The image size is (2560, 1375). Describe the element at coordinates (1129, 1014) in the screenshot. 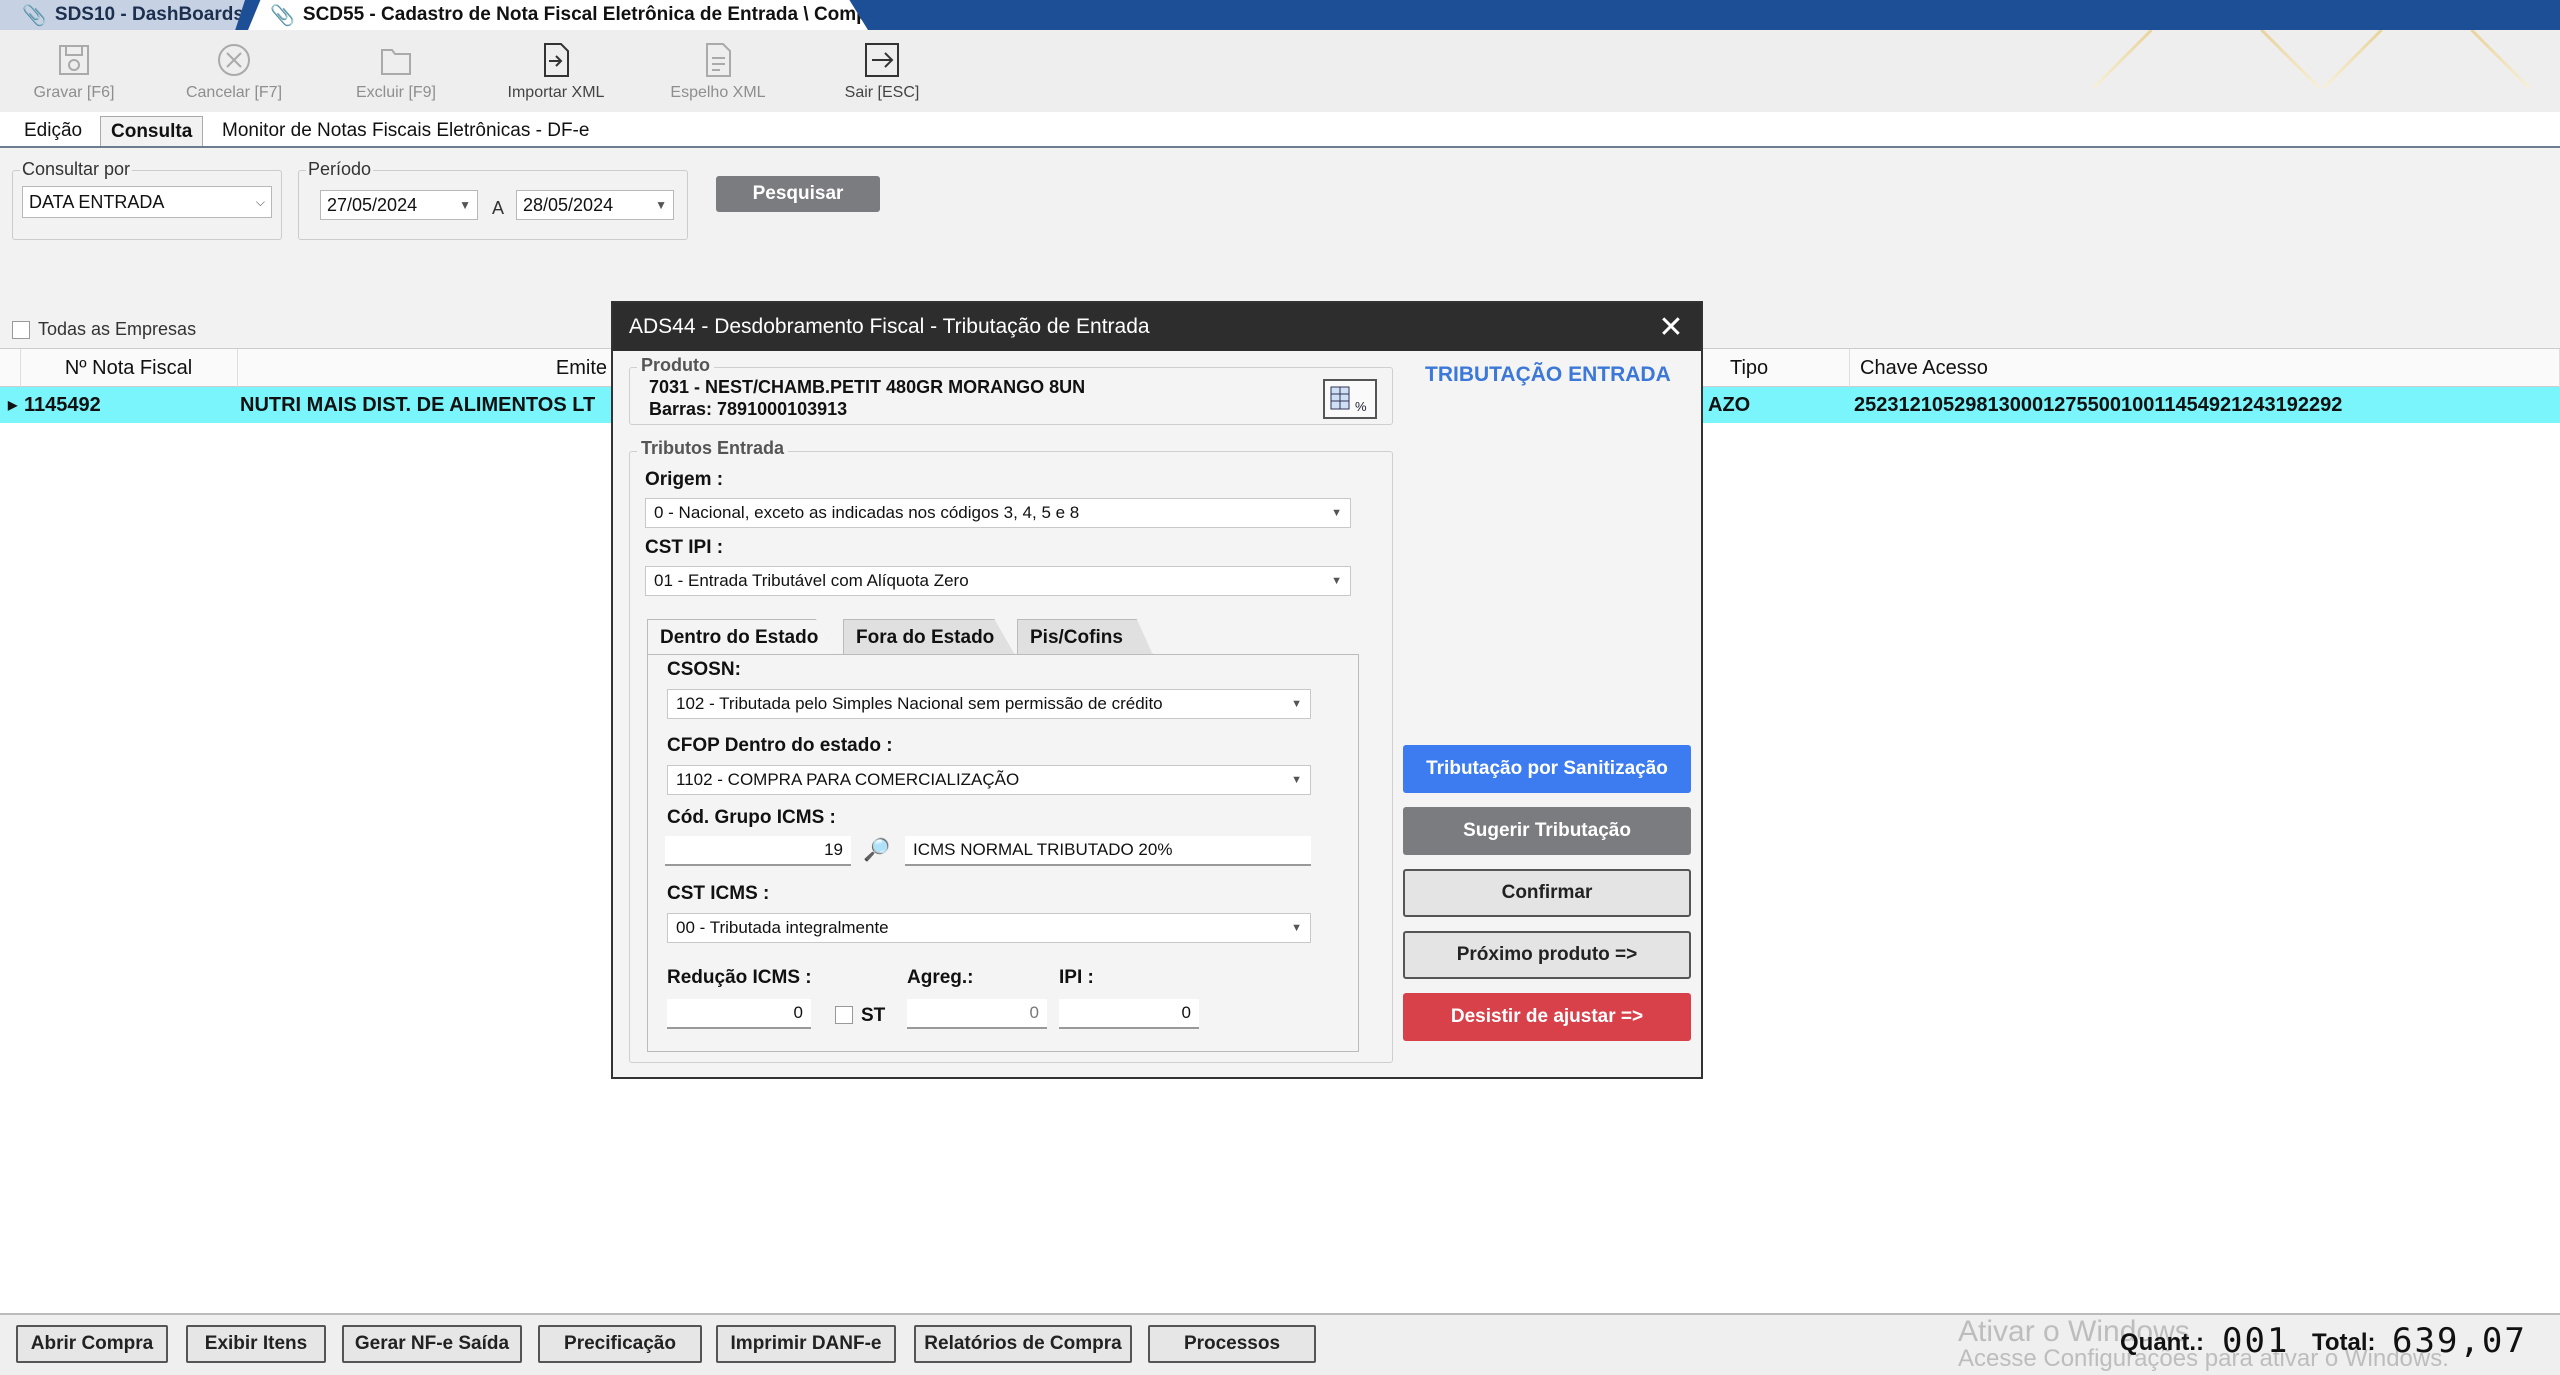

I see `ipi-field: 0` at that location.